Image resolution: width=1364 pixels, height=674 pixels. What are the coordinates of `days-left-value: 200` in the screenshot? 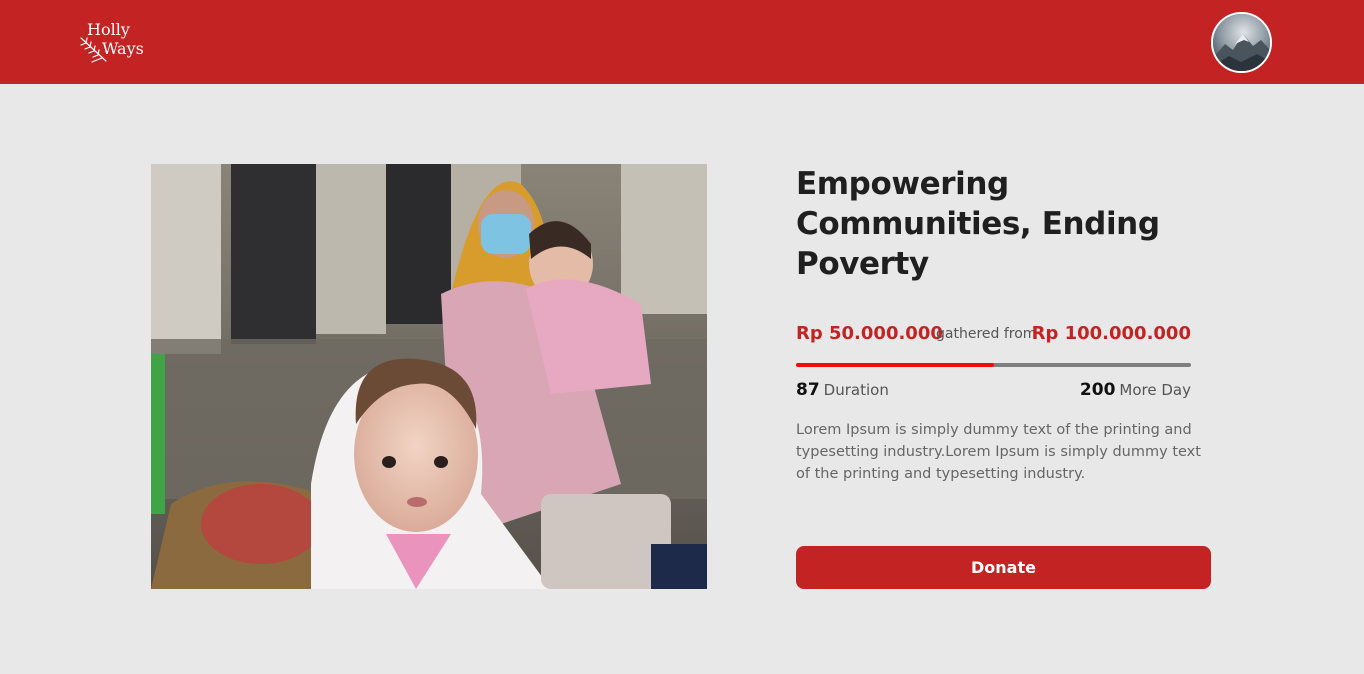 It's located at (1097, 390).